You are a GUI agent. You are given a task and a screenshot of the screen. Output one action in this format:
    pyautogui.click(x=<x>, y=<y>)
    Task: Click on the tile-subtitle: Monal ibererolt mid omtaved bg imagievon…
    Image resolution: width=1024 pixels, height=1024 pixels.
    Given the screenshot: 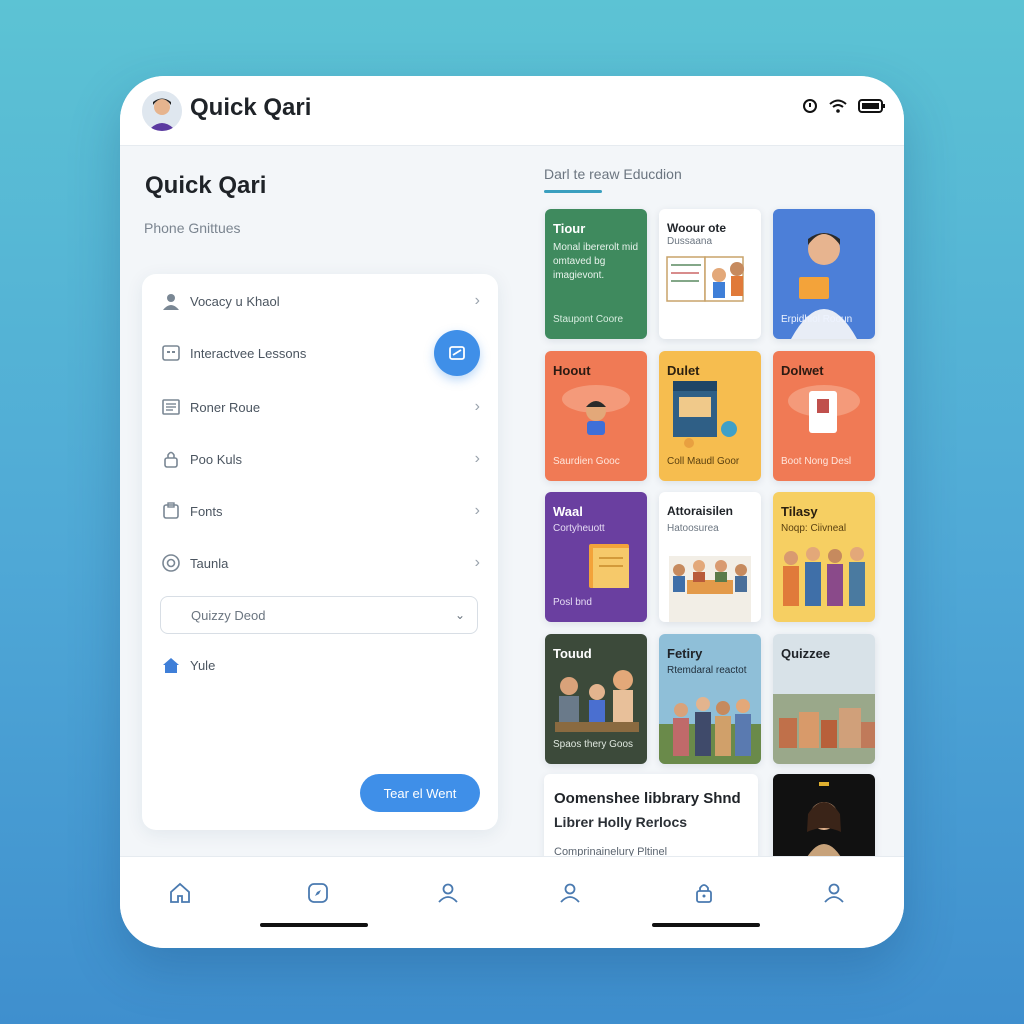 What is the action you would take?
    pyautogui.click(x=596, y=261)
    